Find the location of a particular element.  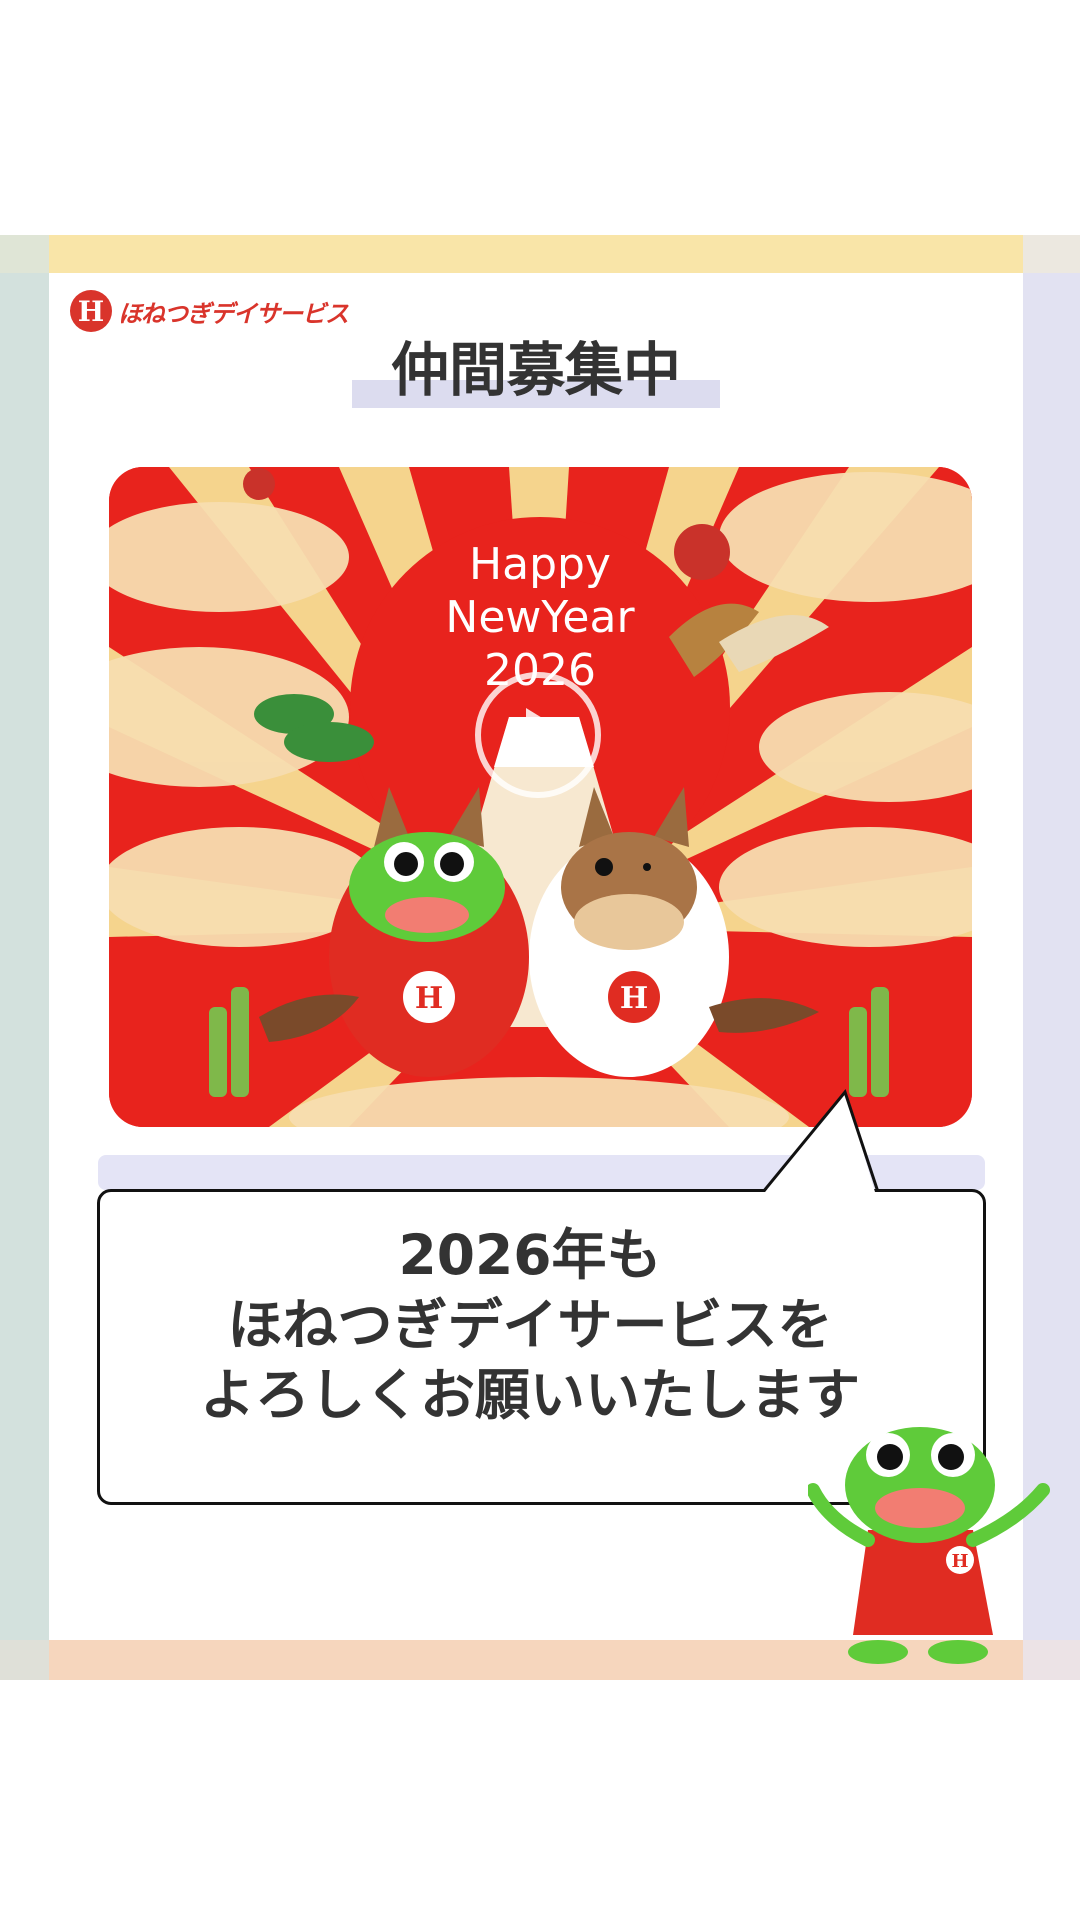

brand-name: ほねつぎデイサービス is located at coordinates (233, 313).